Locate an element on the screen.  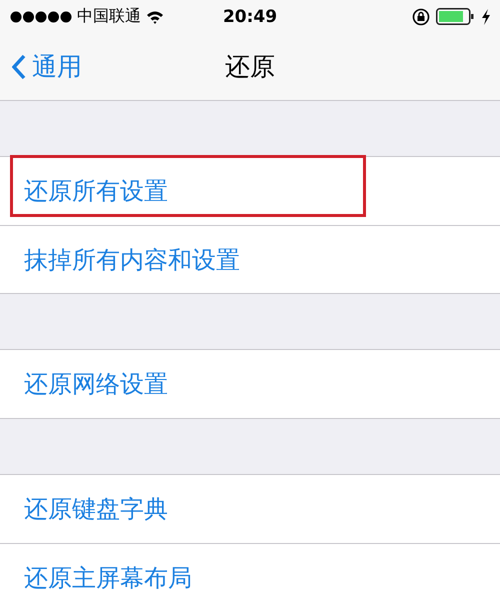
signal-icon is located at coordinates (41, 16).